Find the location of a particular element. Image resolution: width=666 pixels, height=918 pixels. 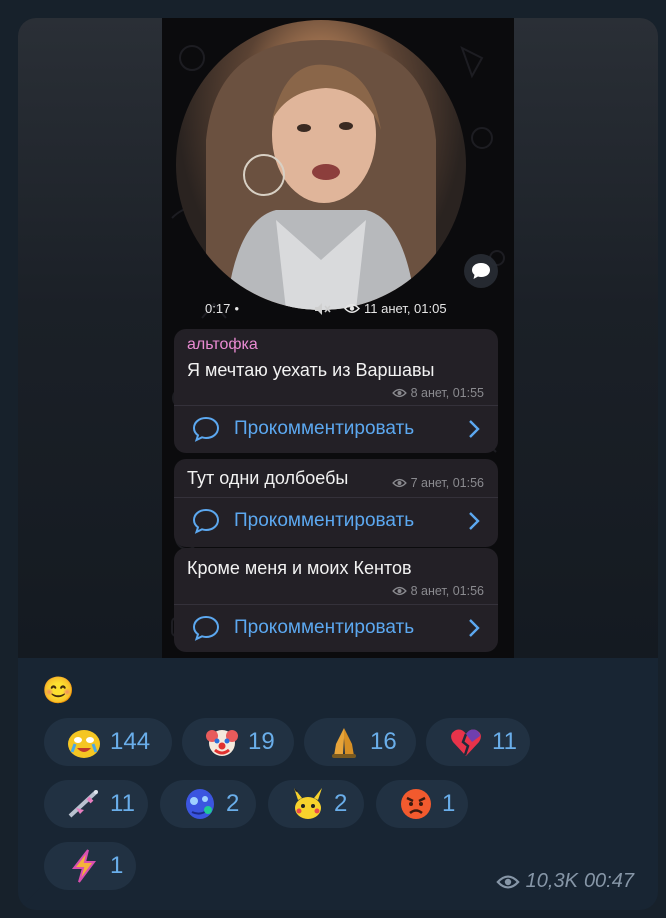

message-meta: 8 анет, 01:55 is located at coordinates (437, 393).